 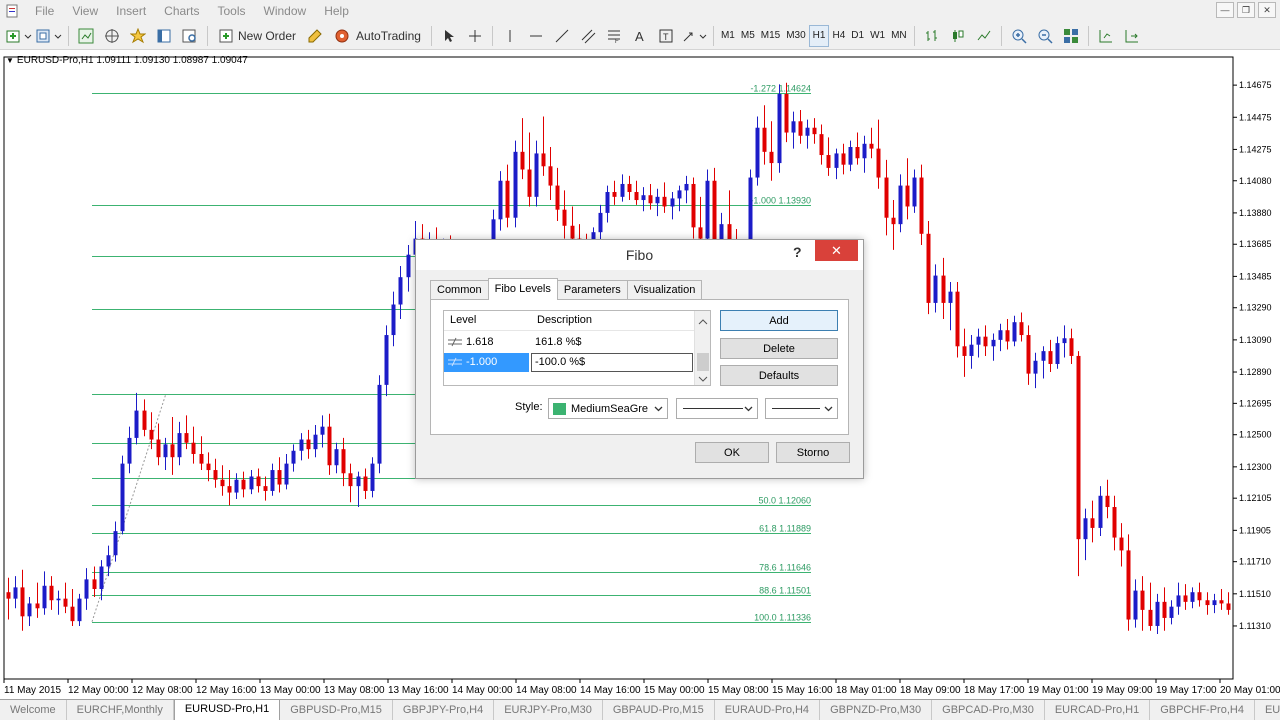 What do you see at coordinates (932, 36) in the screenshot?
I see `bar-chart-icon` at bounding box center [932, 36].